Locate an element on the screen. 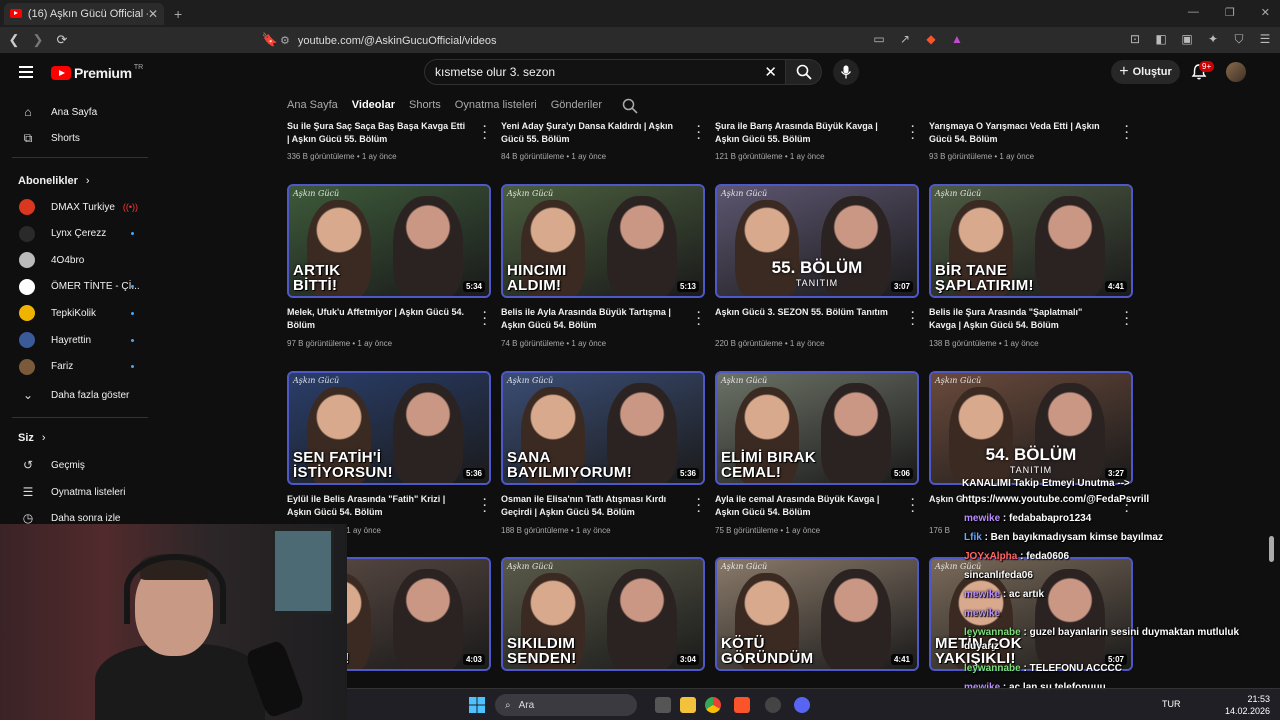  sidebar-subscription-item: TepkiKolik is located at coordinates (78, 313).